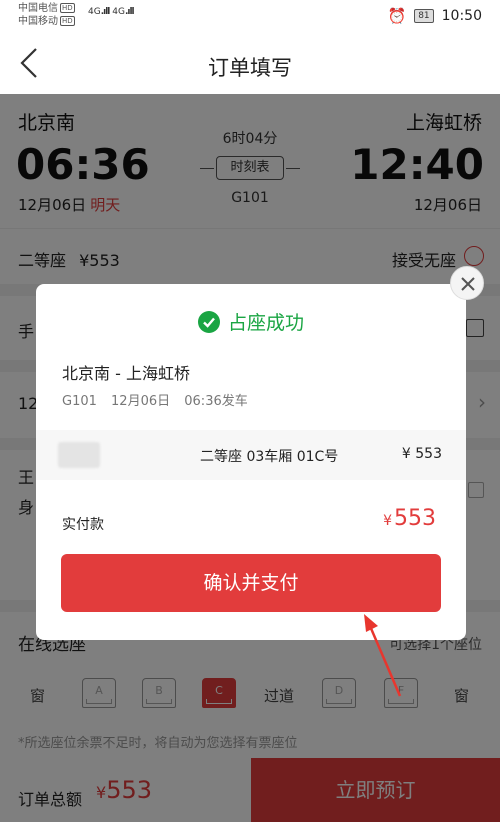 This screenshot has height=822, width=500. I want to click on carrier-2: 中国移动 HD, so click(46, 22).